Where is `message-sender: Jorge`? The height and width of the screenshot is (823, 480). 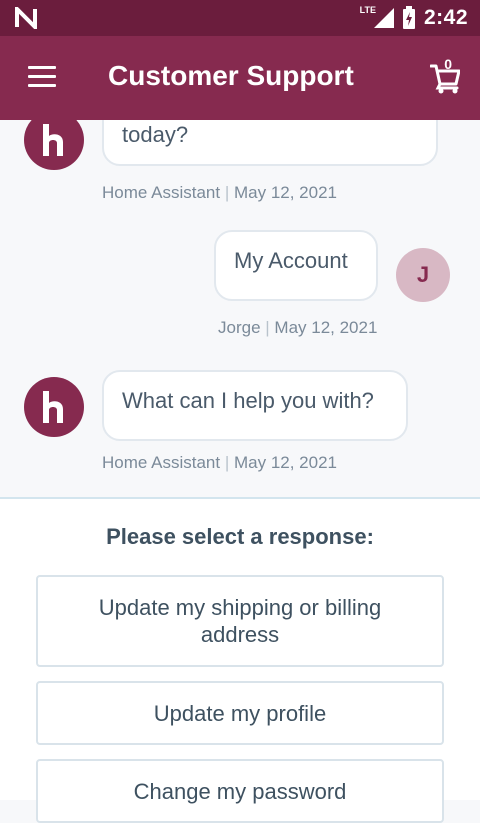
message-sender: Jorge is located at coordinates (239, 327).